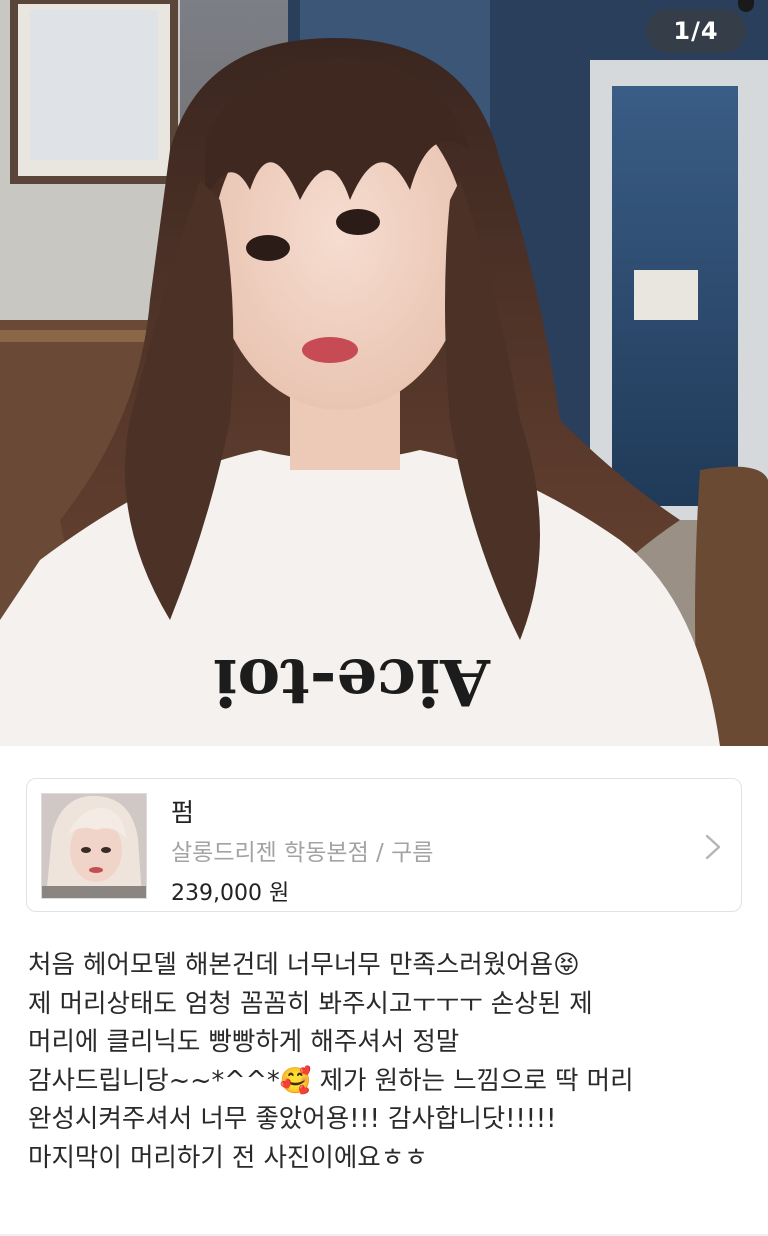 Image resolution: width=768 pixels, height=1236 pixels. Describe the element at coordinates (302, 853) in the screenshot. I see `salon-designer-label: 살롱드리젠 학동본점 / 구름` at that location.